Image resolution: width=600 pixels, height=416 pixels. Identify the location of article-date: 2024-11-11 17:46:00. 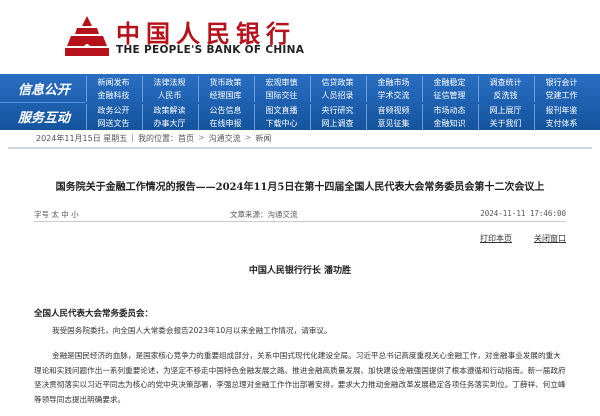
(523, 213).